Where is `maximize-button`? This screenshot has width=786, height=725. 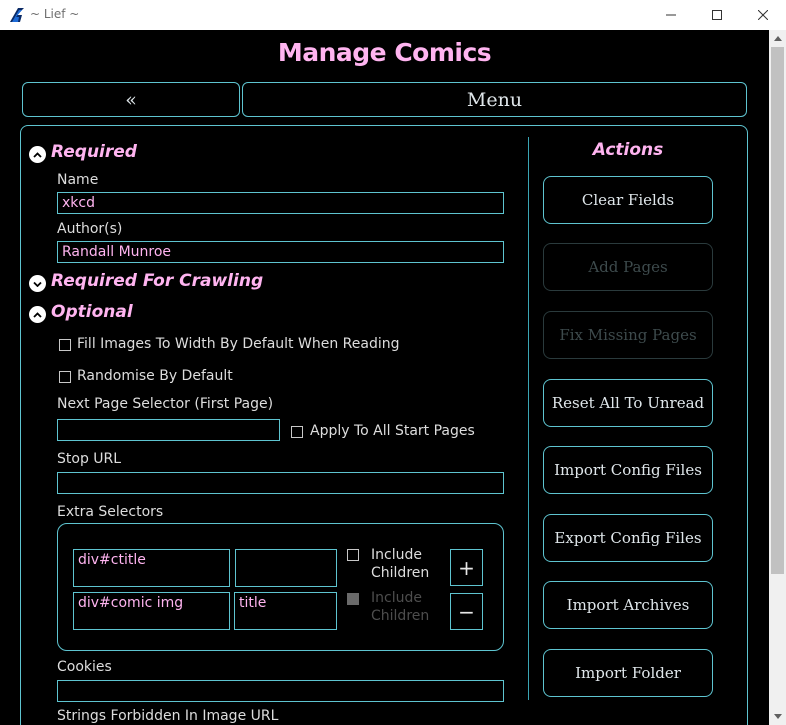
maximize-button is located at coordinates (717, 15).